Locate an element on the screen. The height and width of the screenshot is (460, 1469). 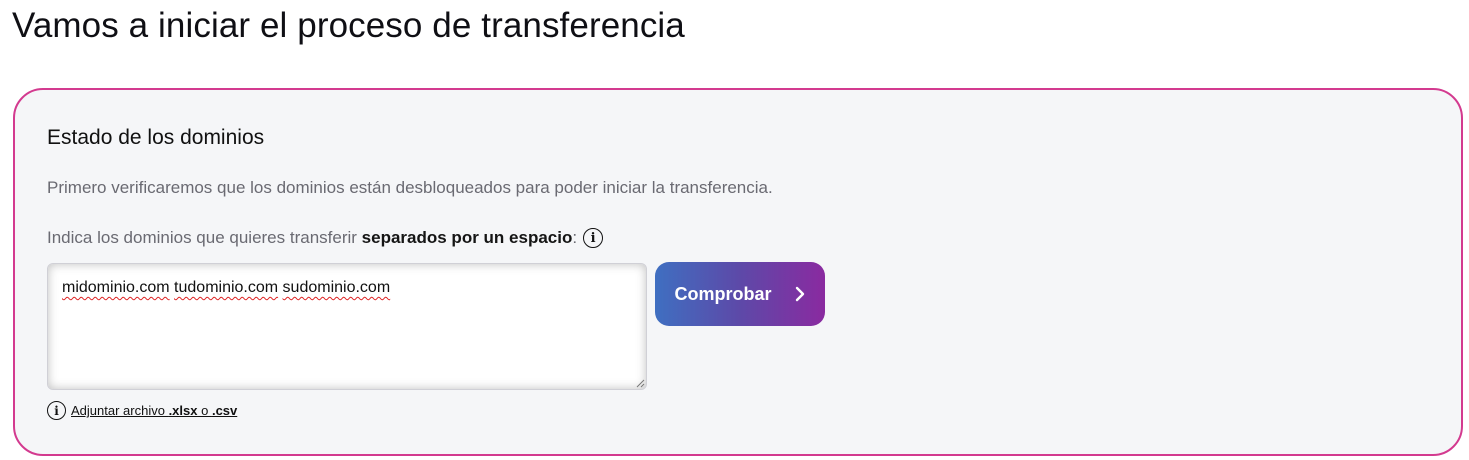
prompt-bold: separados por un espacio is located at coordinates (467, 237).